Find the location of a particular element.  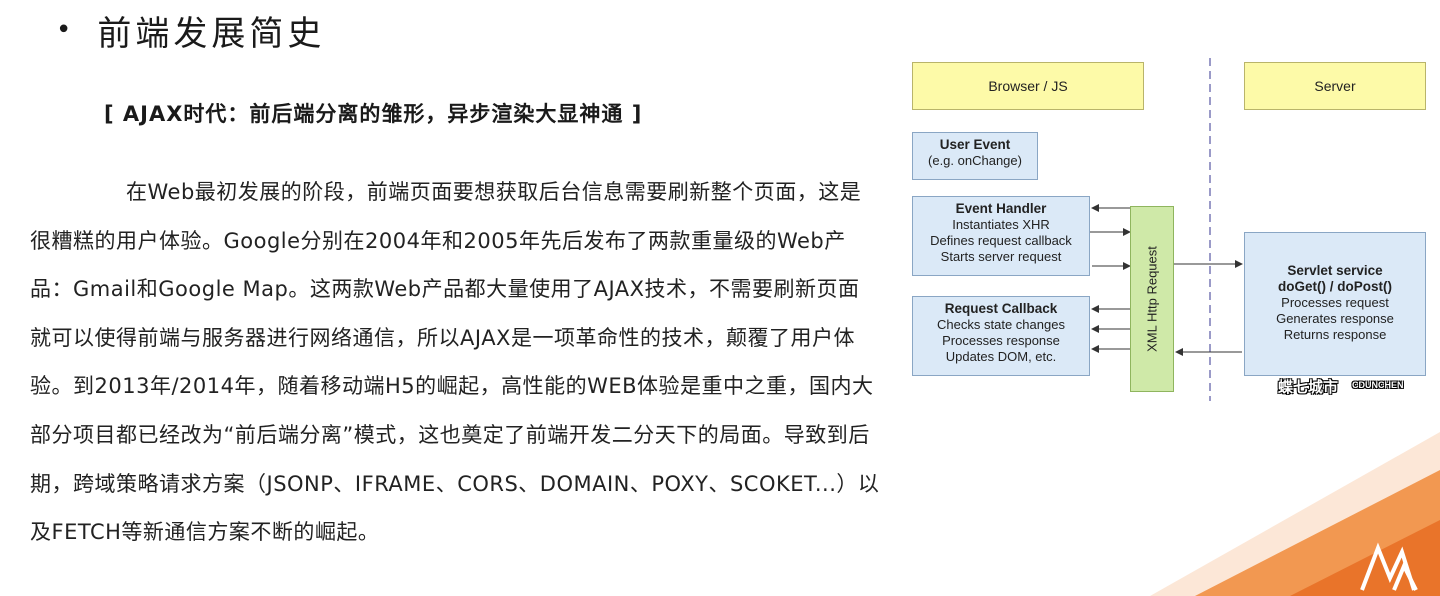

user-event-box: User Event (e.g. onChange) is located at coordinates (975, 156).